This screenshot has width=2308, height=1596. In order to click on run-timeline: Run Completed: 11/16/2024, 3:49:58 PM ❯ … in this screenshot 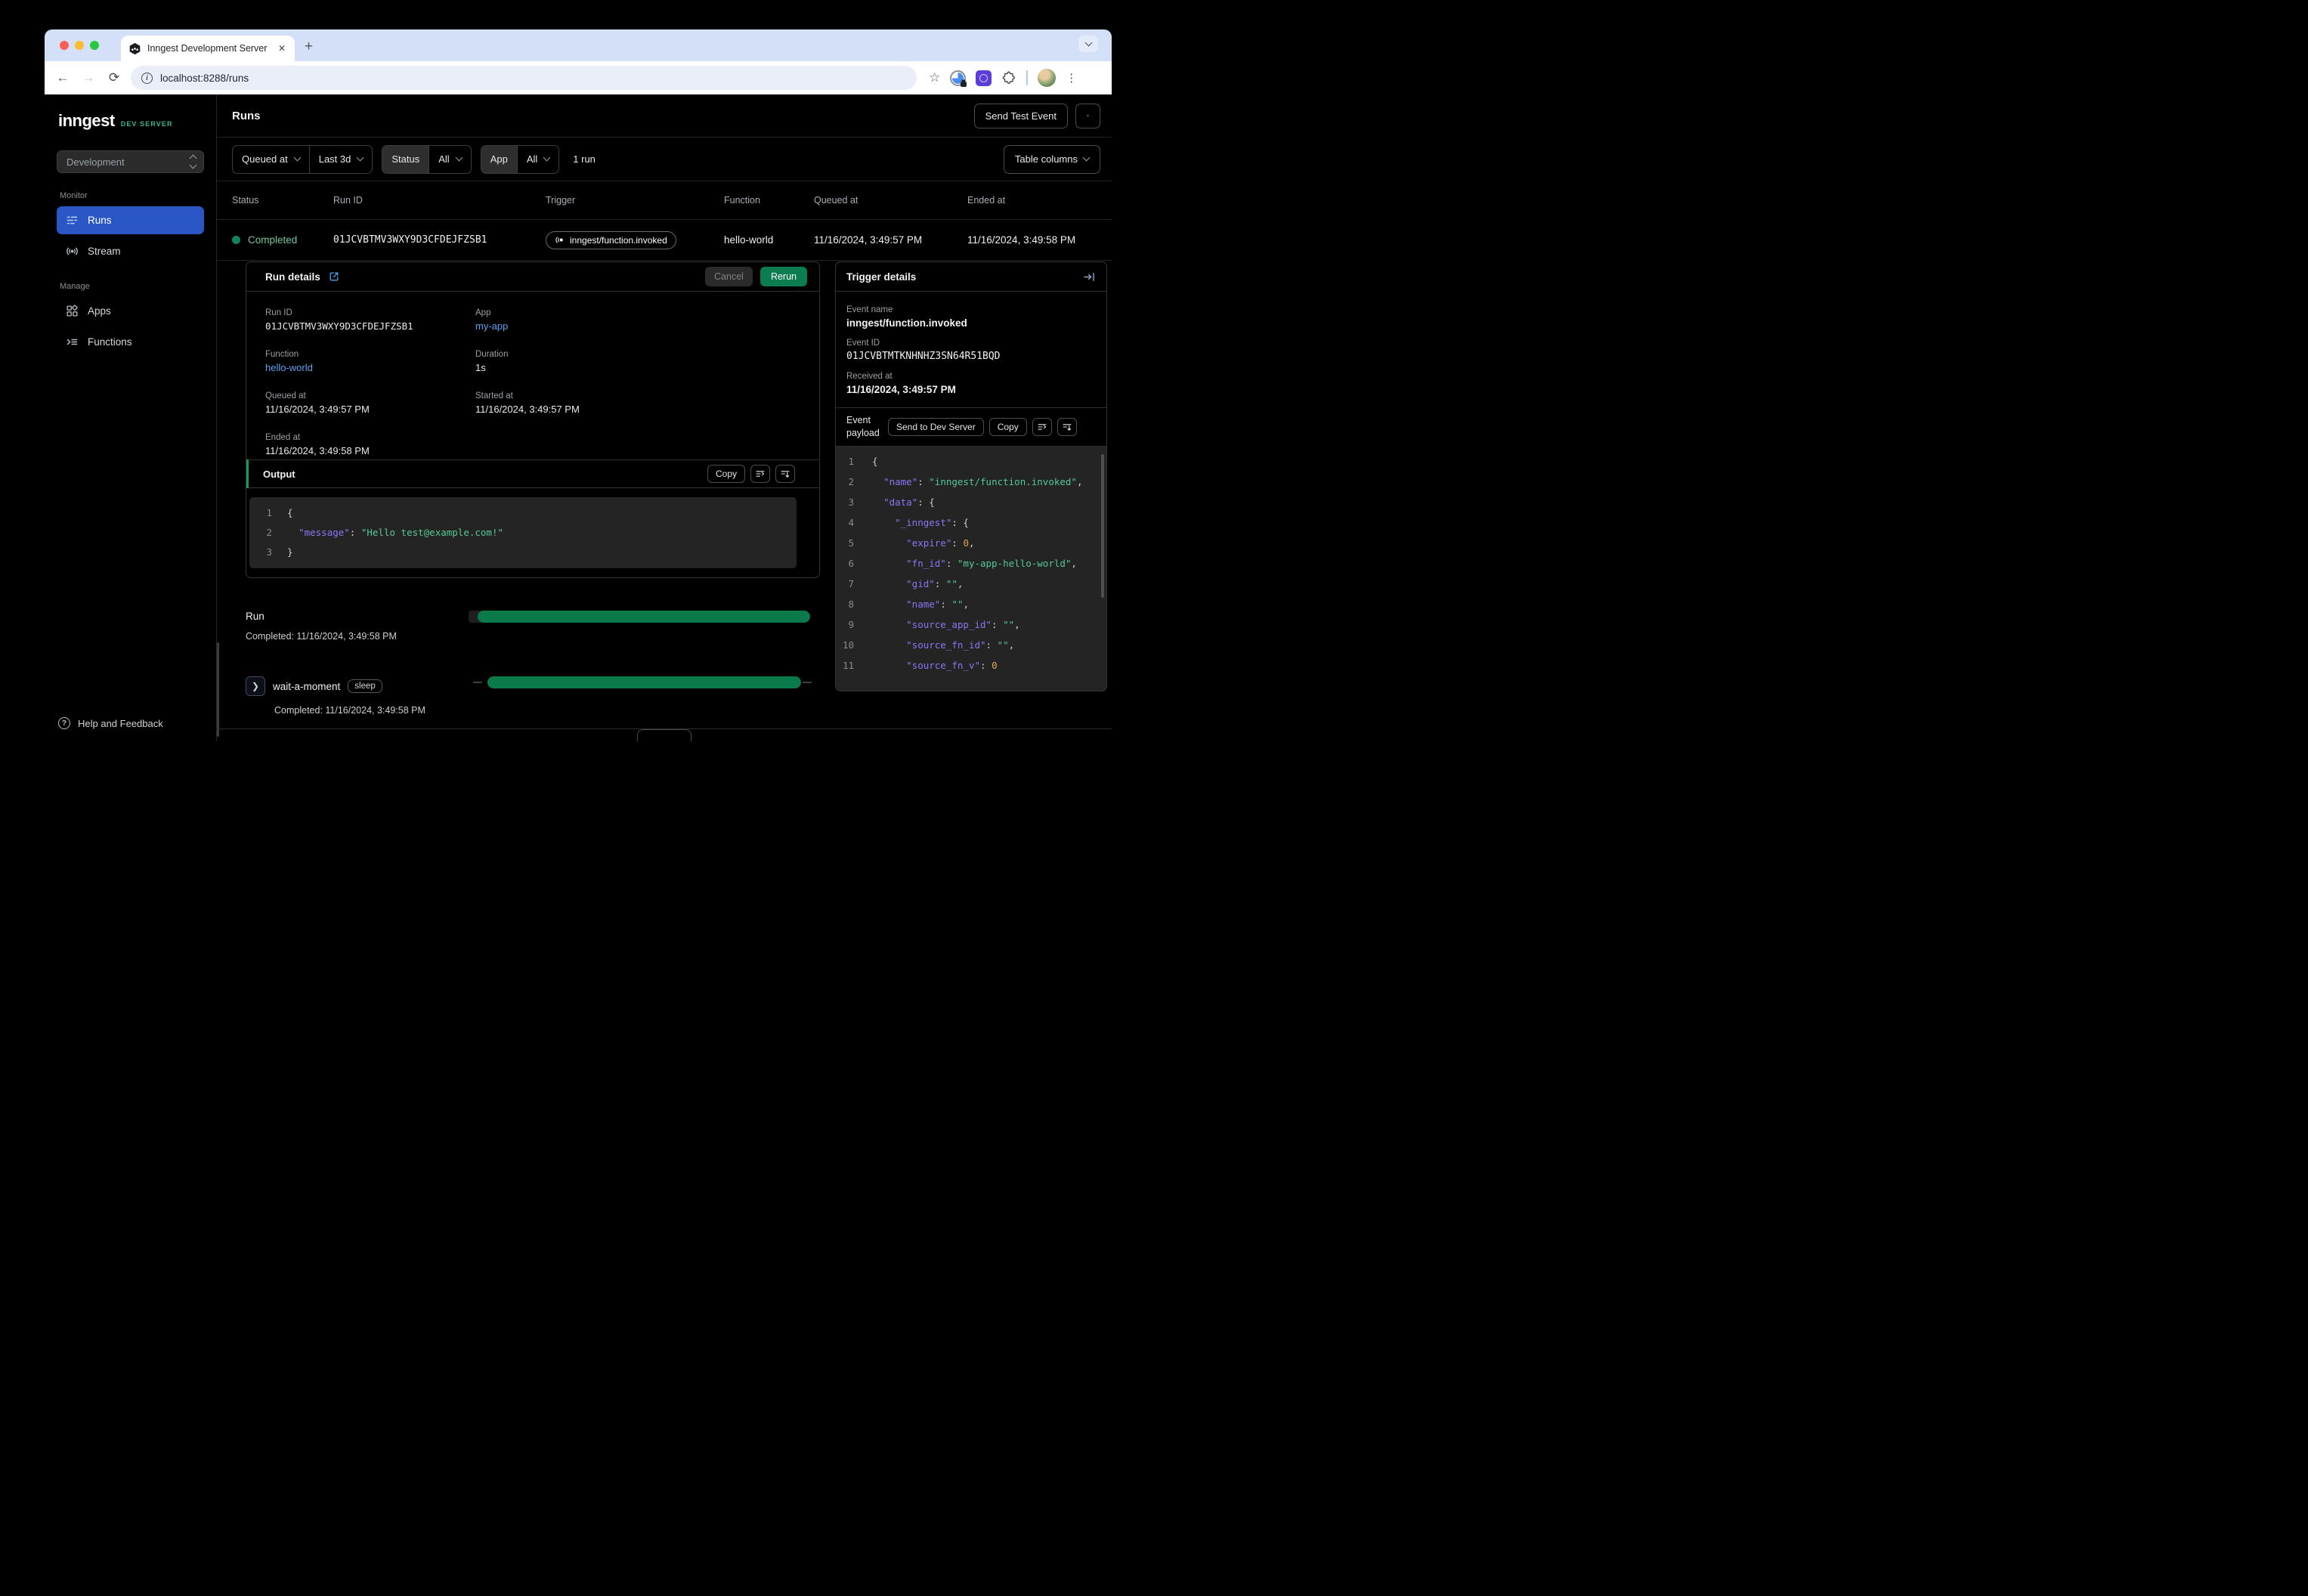, I will do `click(533, 663)`.